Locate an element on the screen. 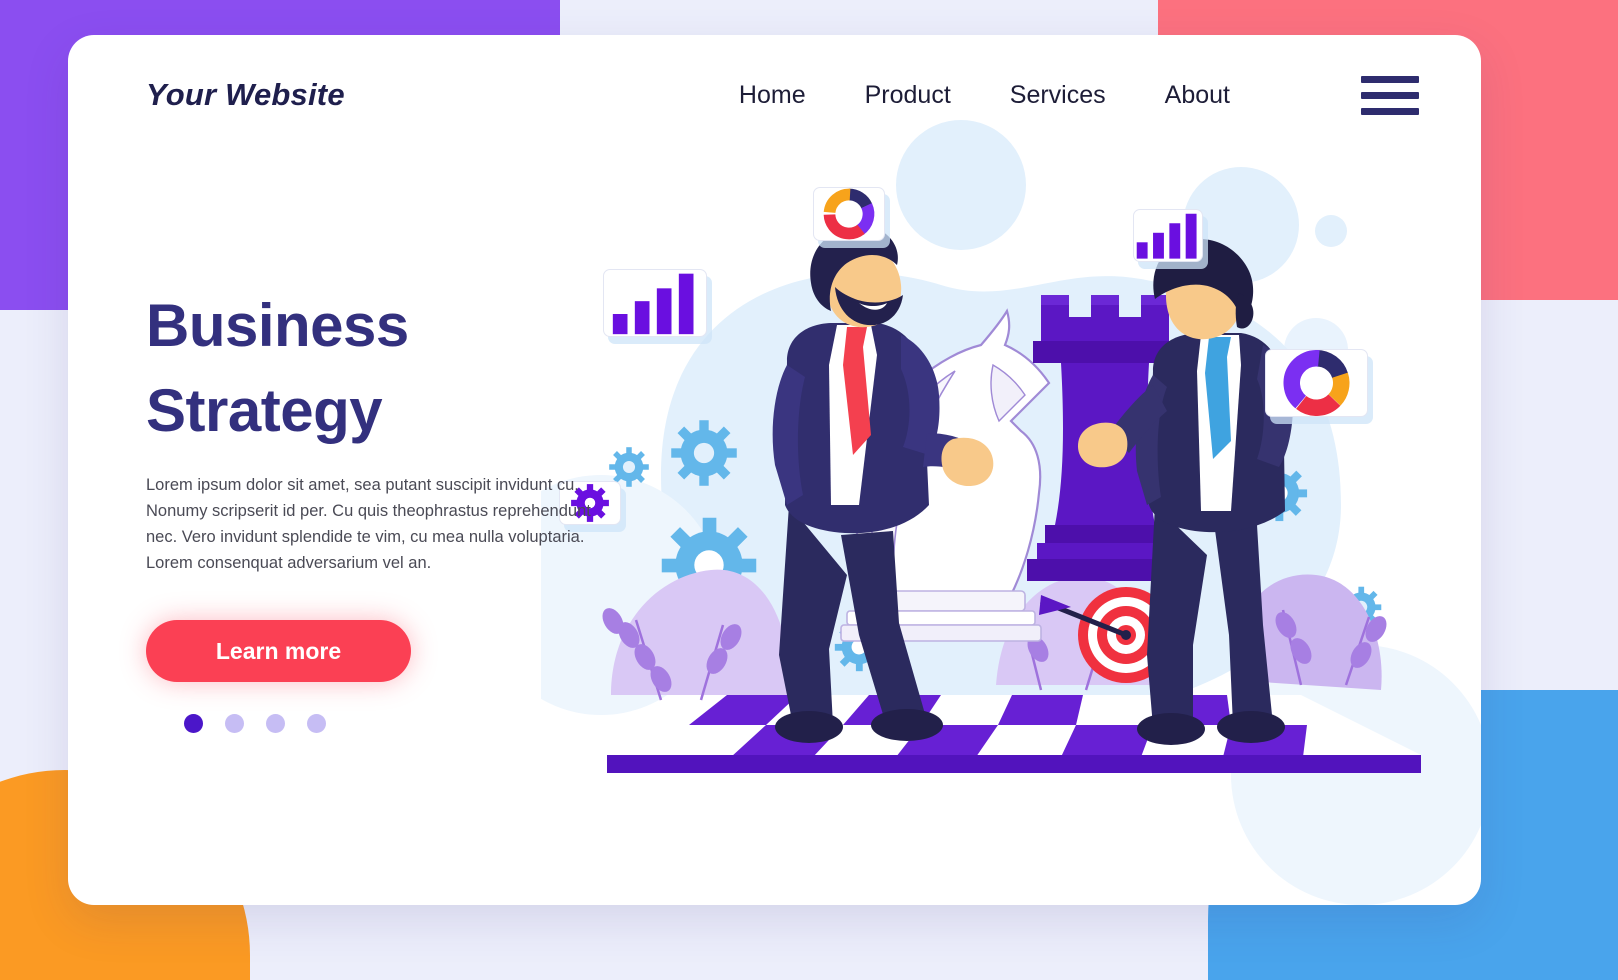  chessboard is located at coordinates (1014, 734).